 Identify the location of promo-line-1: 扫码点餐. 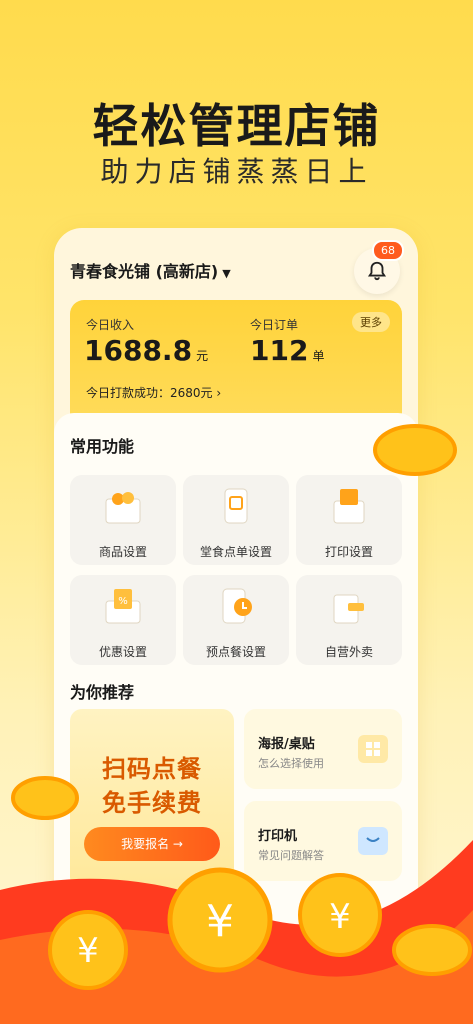
(152, 769).